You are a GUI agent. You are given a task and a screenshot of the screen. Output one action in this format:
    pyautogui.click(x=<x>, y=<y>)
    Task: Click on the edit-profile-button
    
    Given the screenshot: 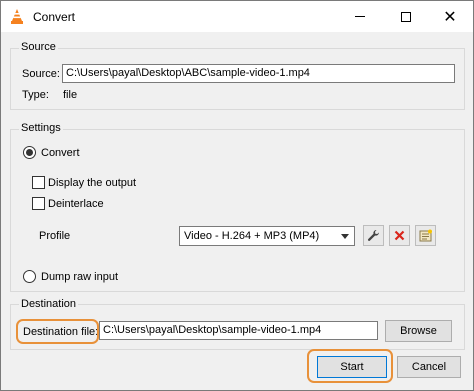 What is the action you would take?
    pyautogui.click(x=373, y=235)
    